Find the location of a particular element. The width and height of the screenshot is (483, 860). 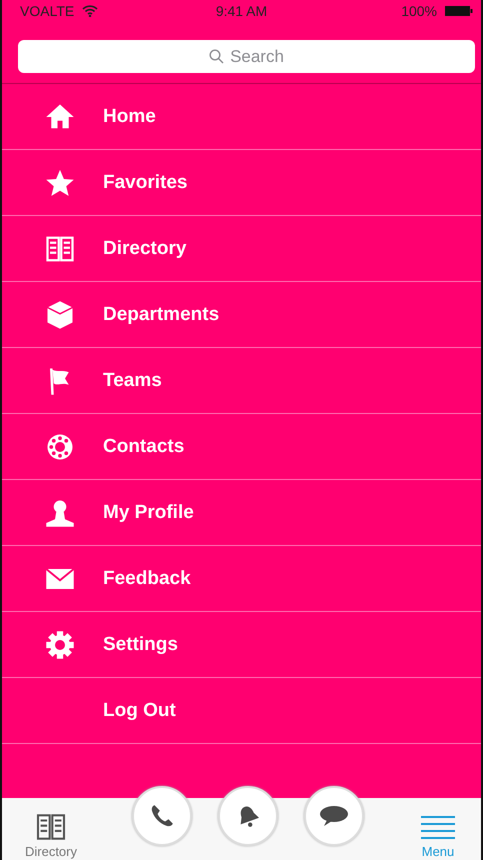

menu-icon is located at coordinates (438, 827).